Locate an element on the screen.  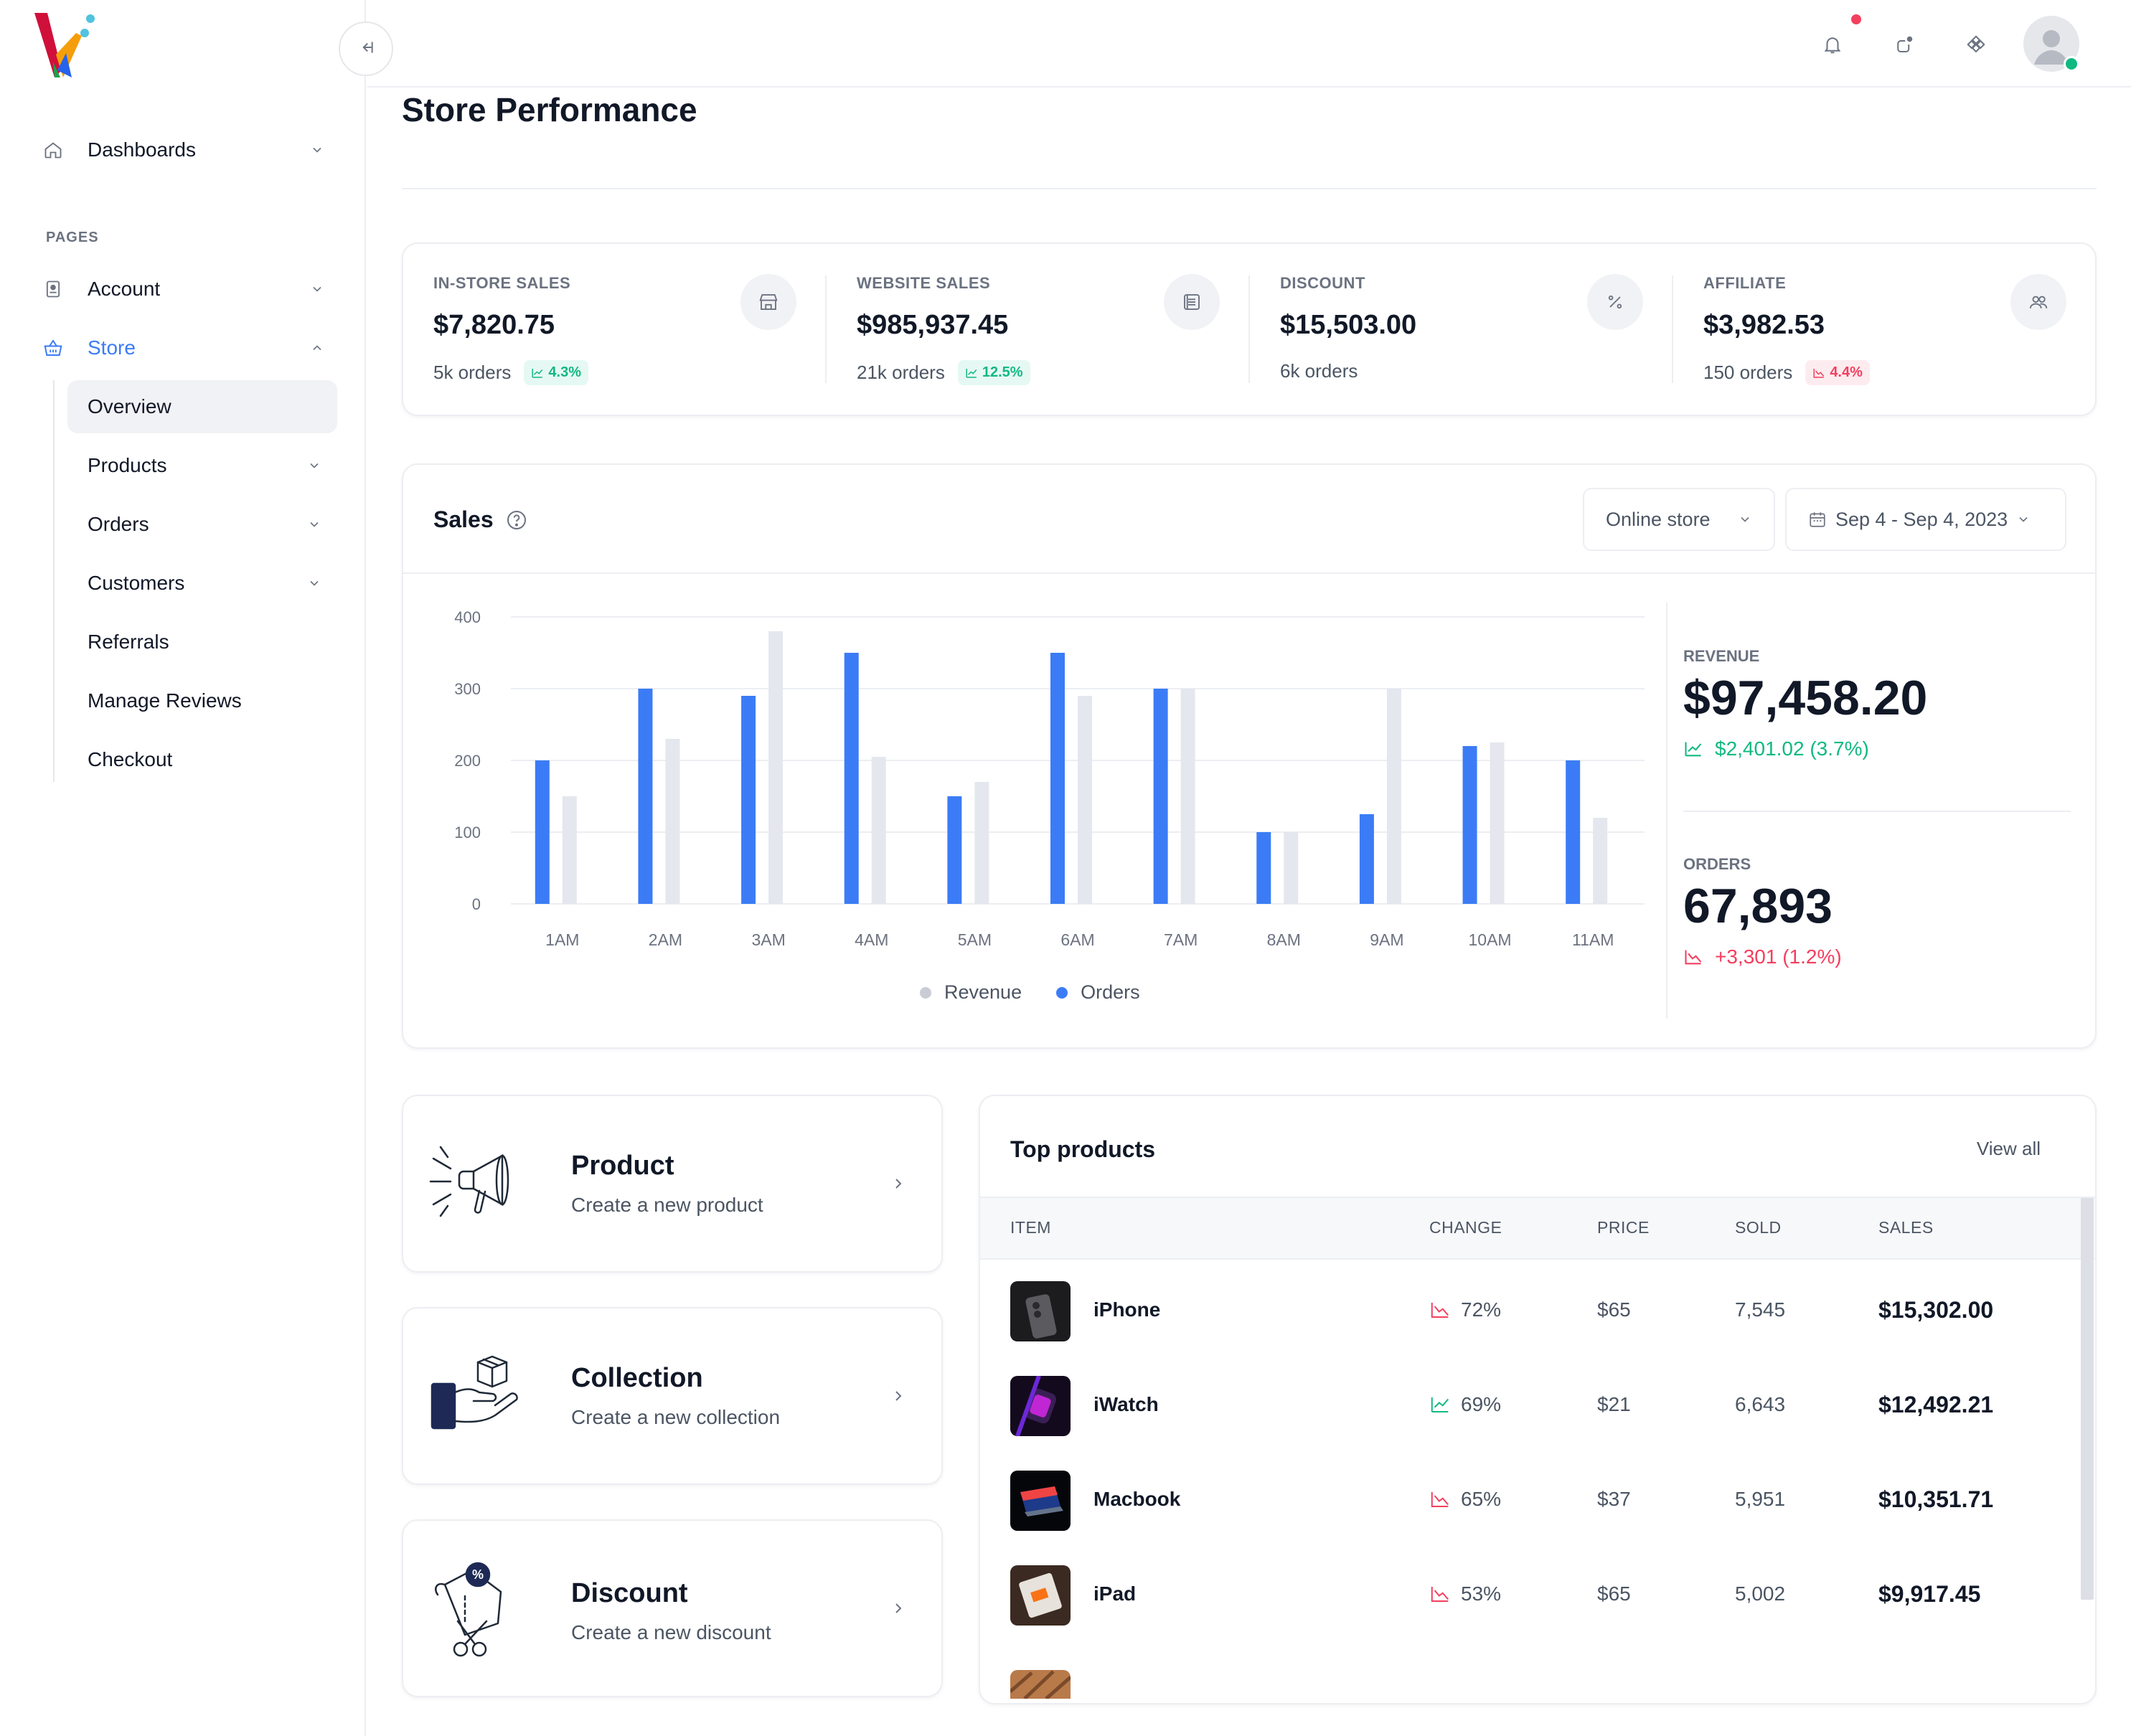
nav-account: Account is located at coordinates (183, 289).